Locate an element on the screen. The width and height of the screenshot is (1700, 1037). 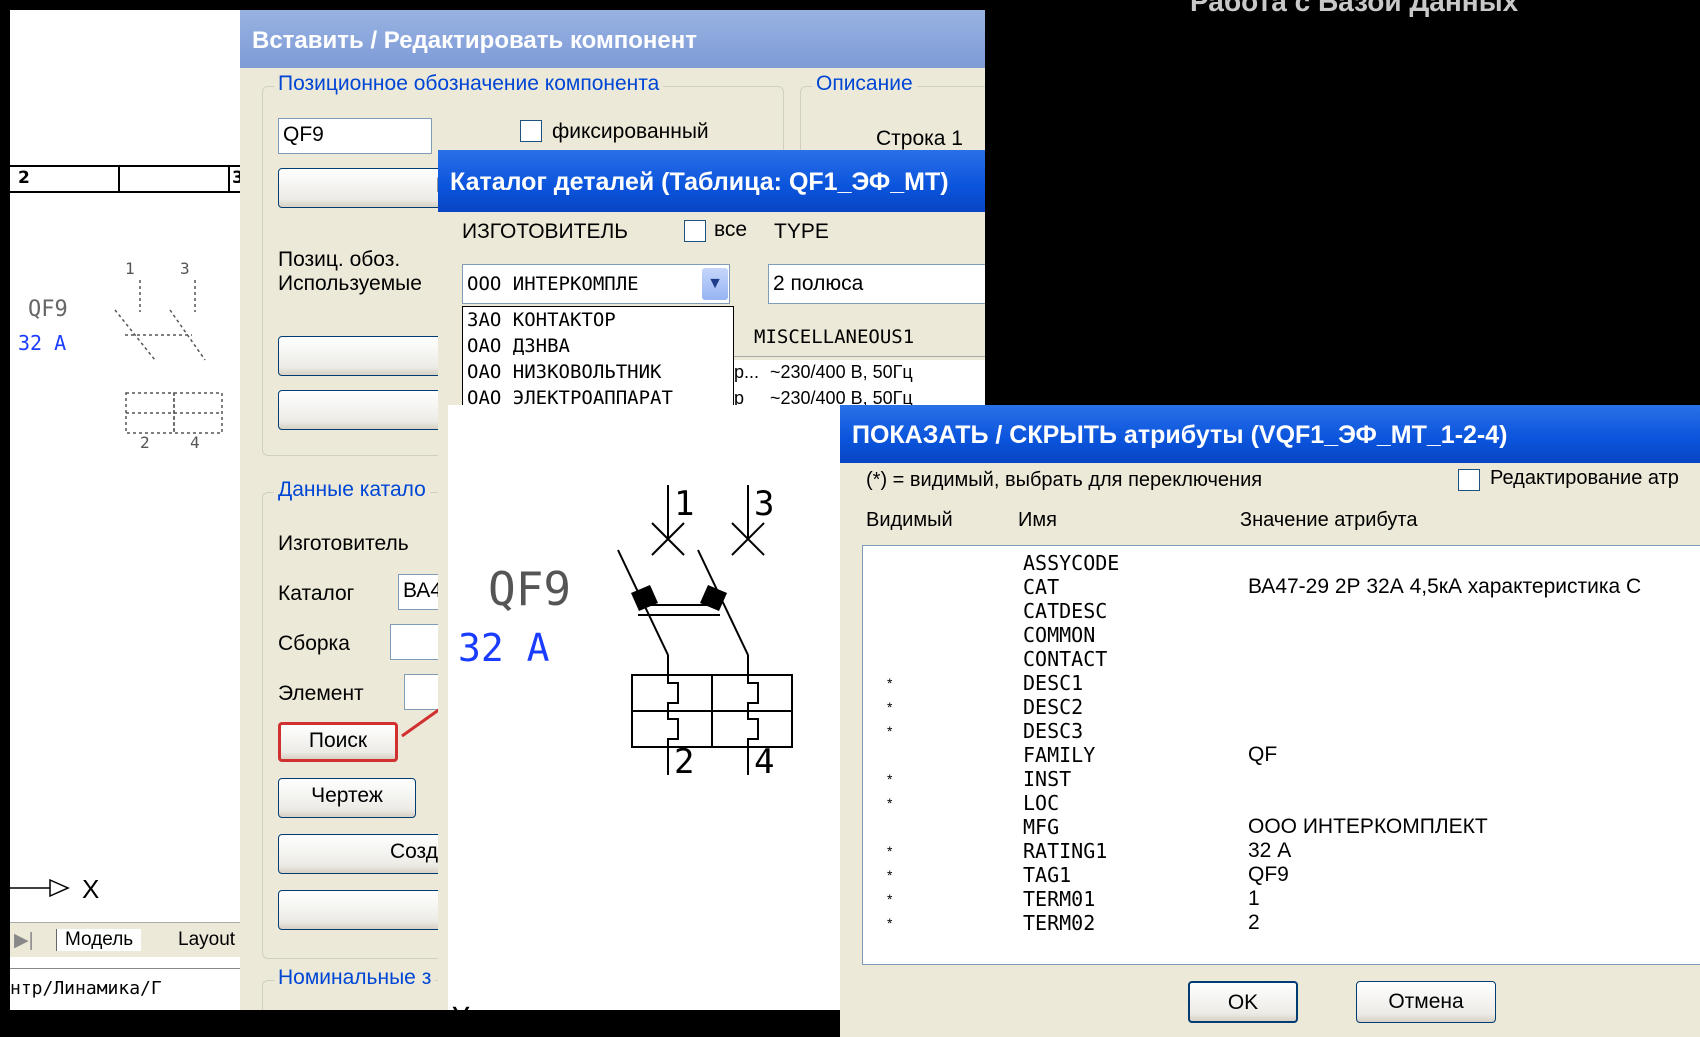
attribute-name: DESC1 is located at coordinates (1053, 683).